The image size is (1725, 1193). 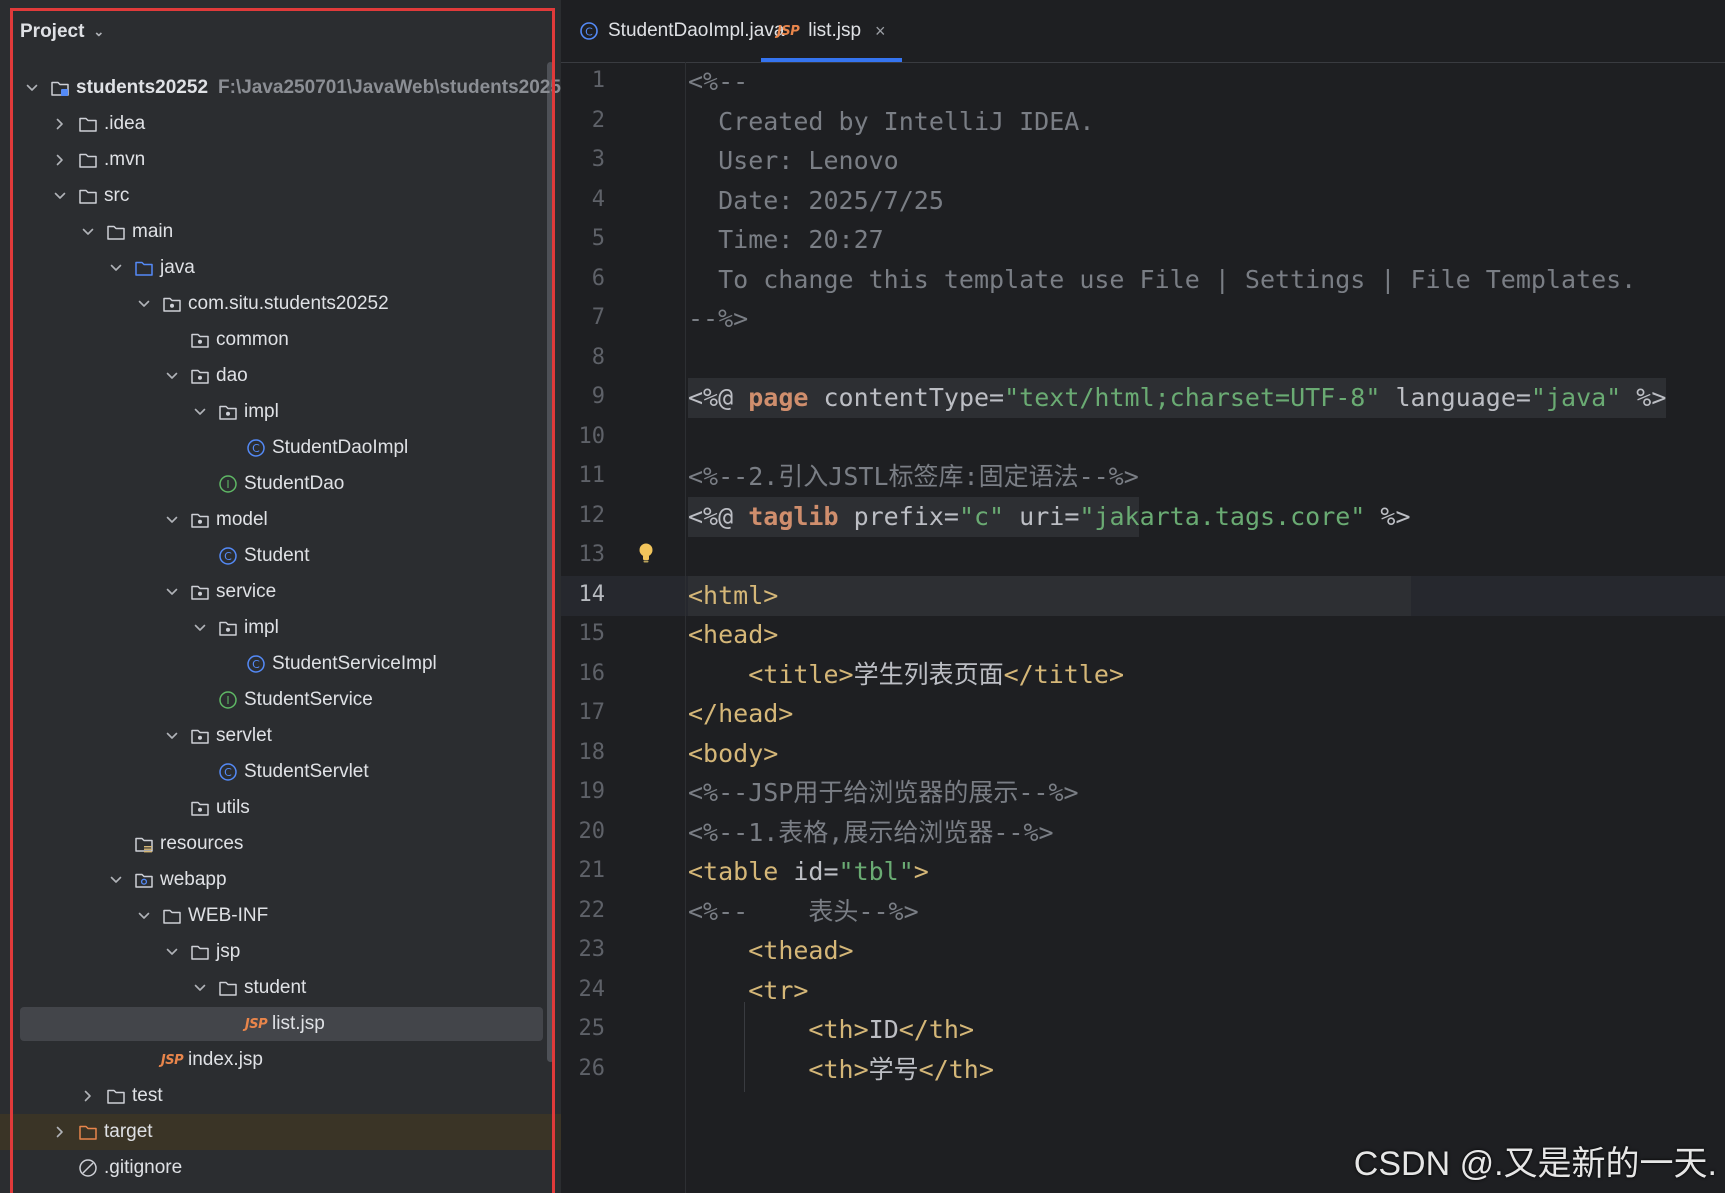 I want to click on code-line: <tr>, so click(x=748, y=991).